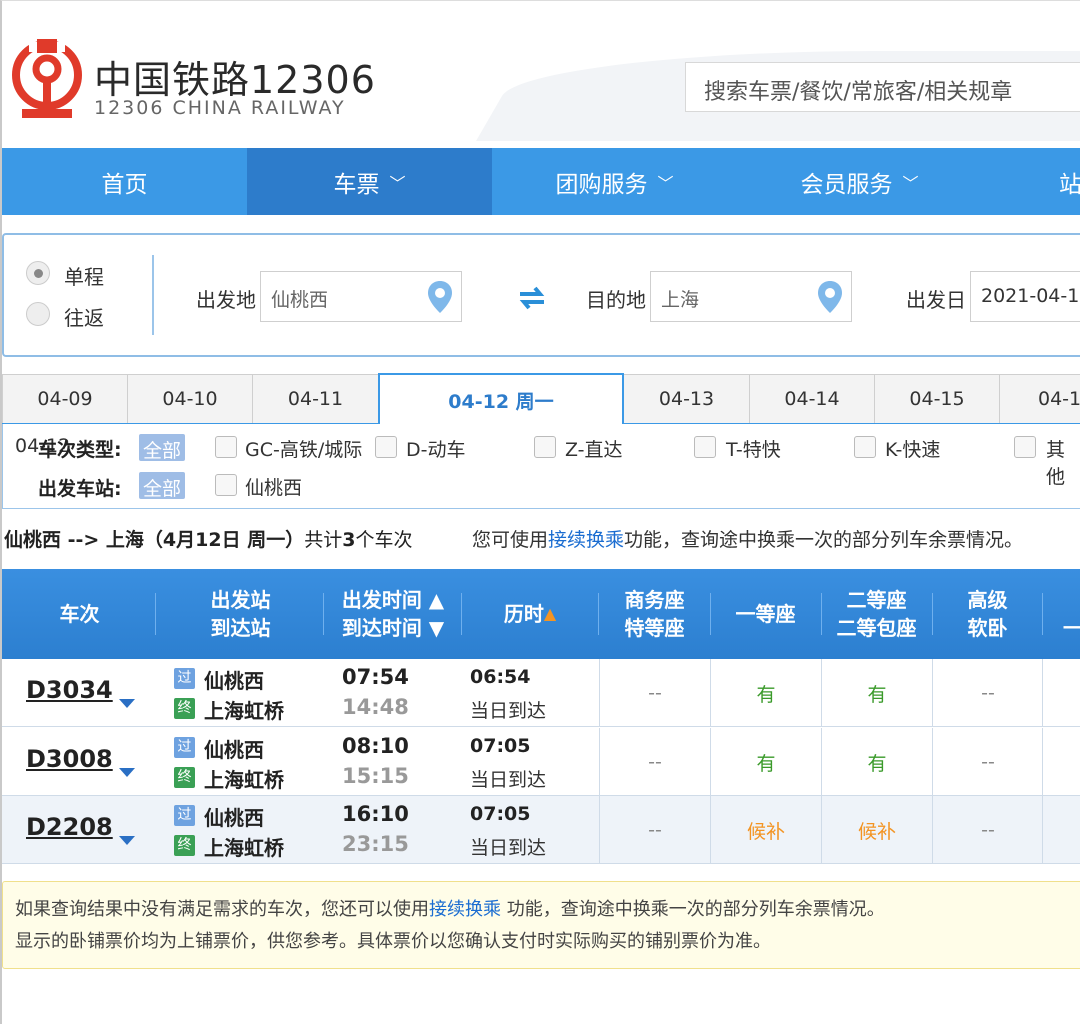 The image size is (1080, 1024). I want to click on th-dep-time-label: 出发时间, so click(381, 600).